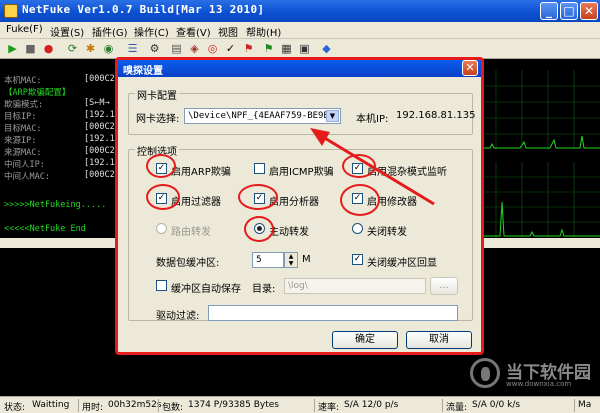 The width and height of the screenshot is (600, 413). What do you see at coordinates (30, 48) in the screenshot?
I see `stop-icon: ■` at bounding box center [30, 48].